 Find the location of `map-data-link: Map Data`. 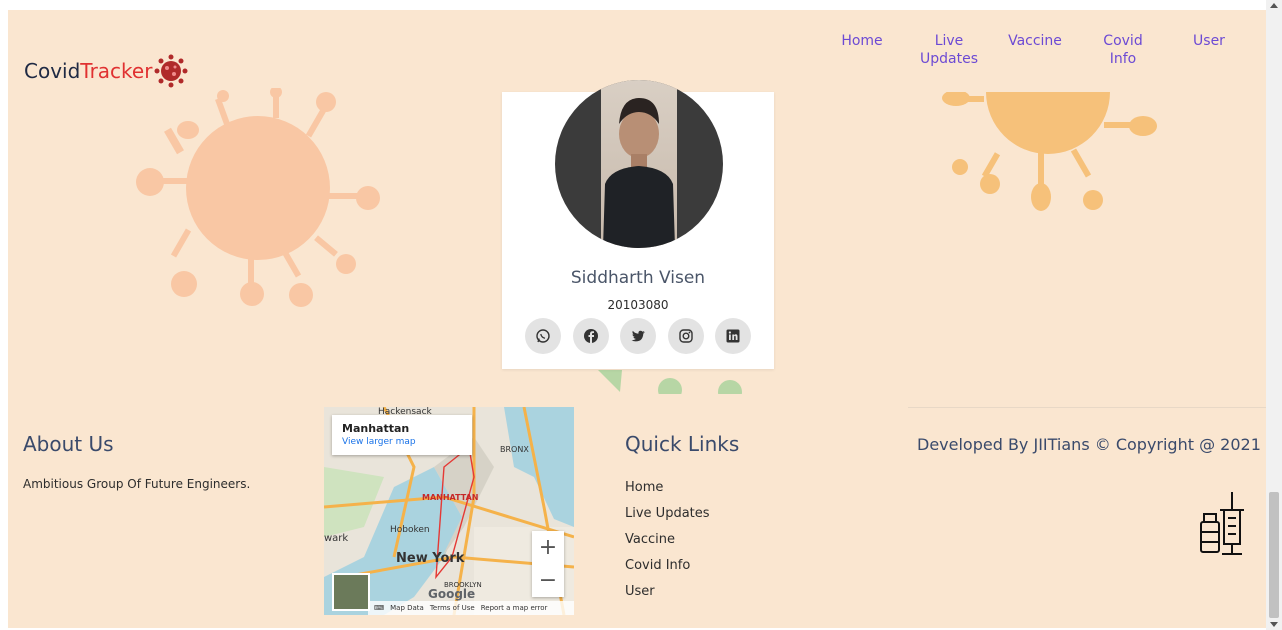

map-data-link: Map Data is located at coordinates (407, 608).